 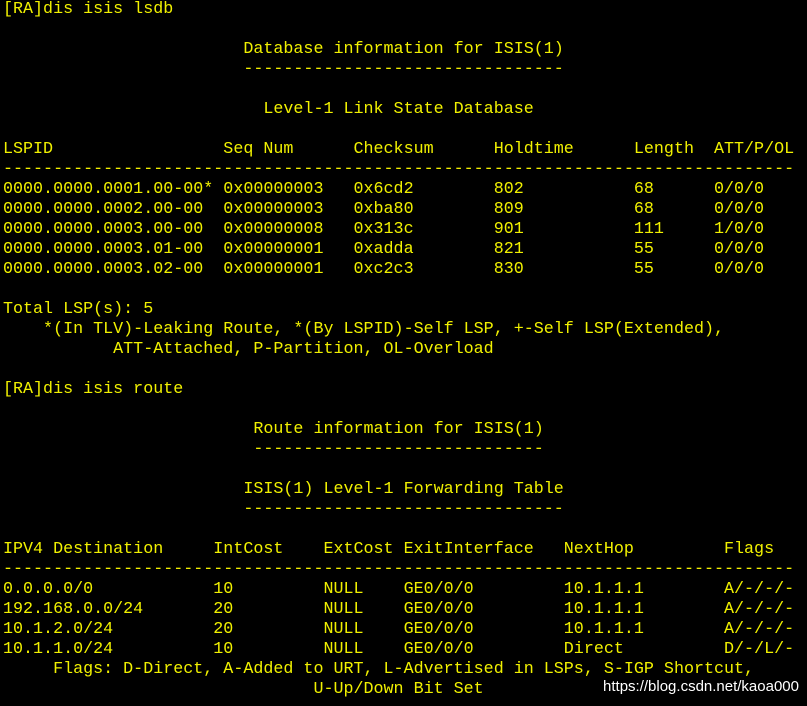 What do you see at coordinates (273, 449) in the screenshot?
I see `terminal-line: -----------------------------` at bounding box center [273, 449].